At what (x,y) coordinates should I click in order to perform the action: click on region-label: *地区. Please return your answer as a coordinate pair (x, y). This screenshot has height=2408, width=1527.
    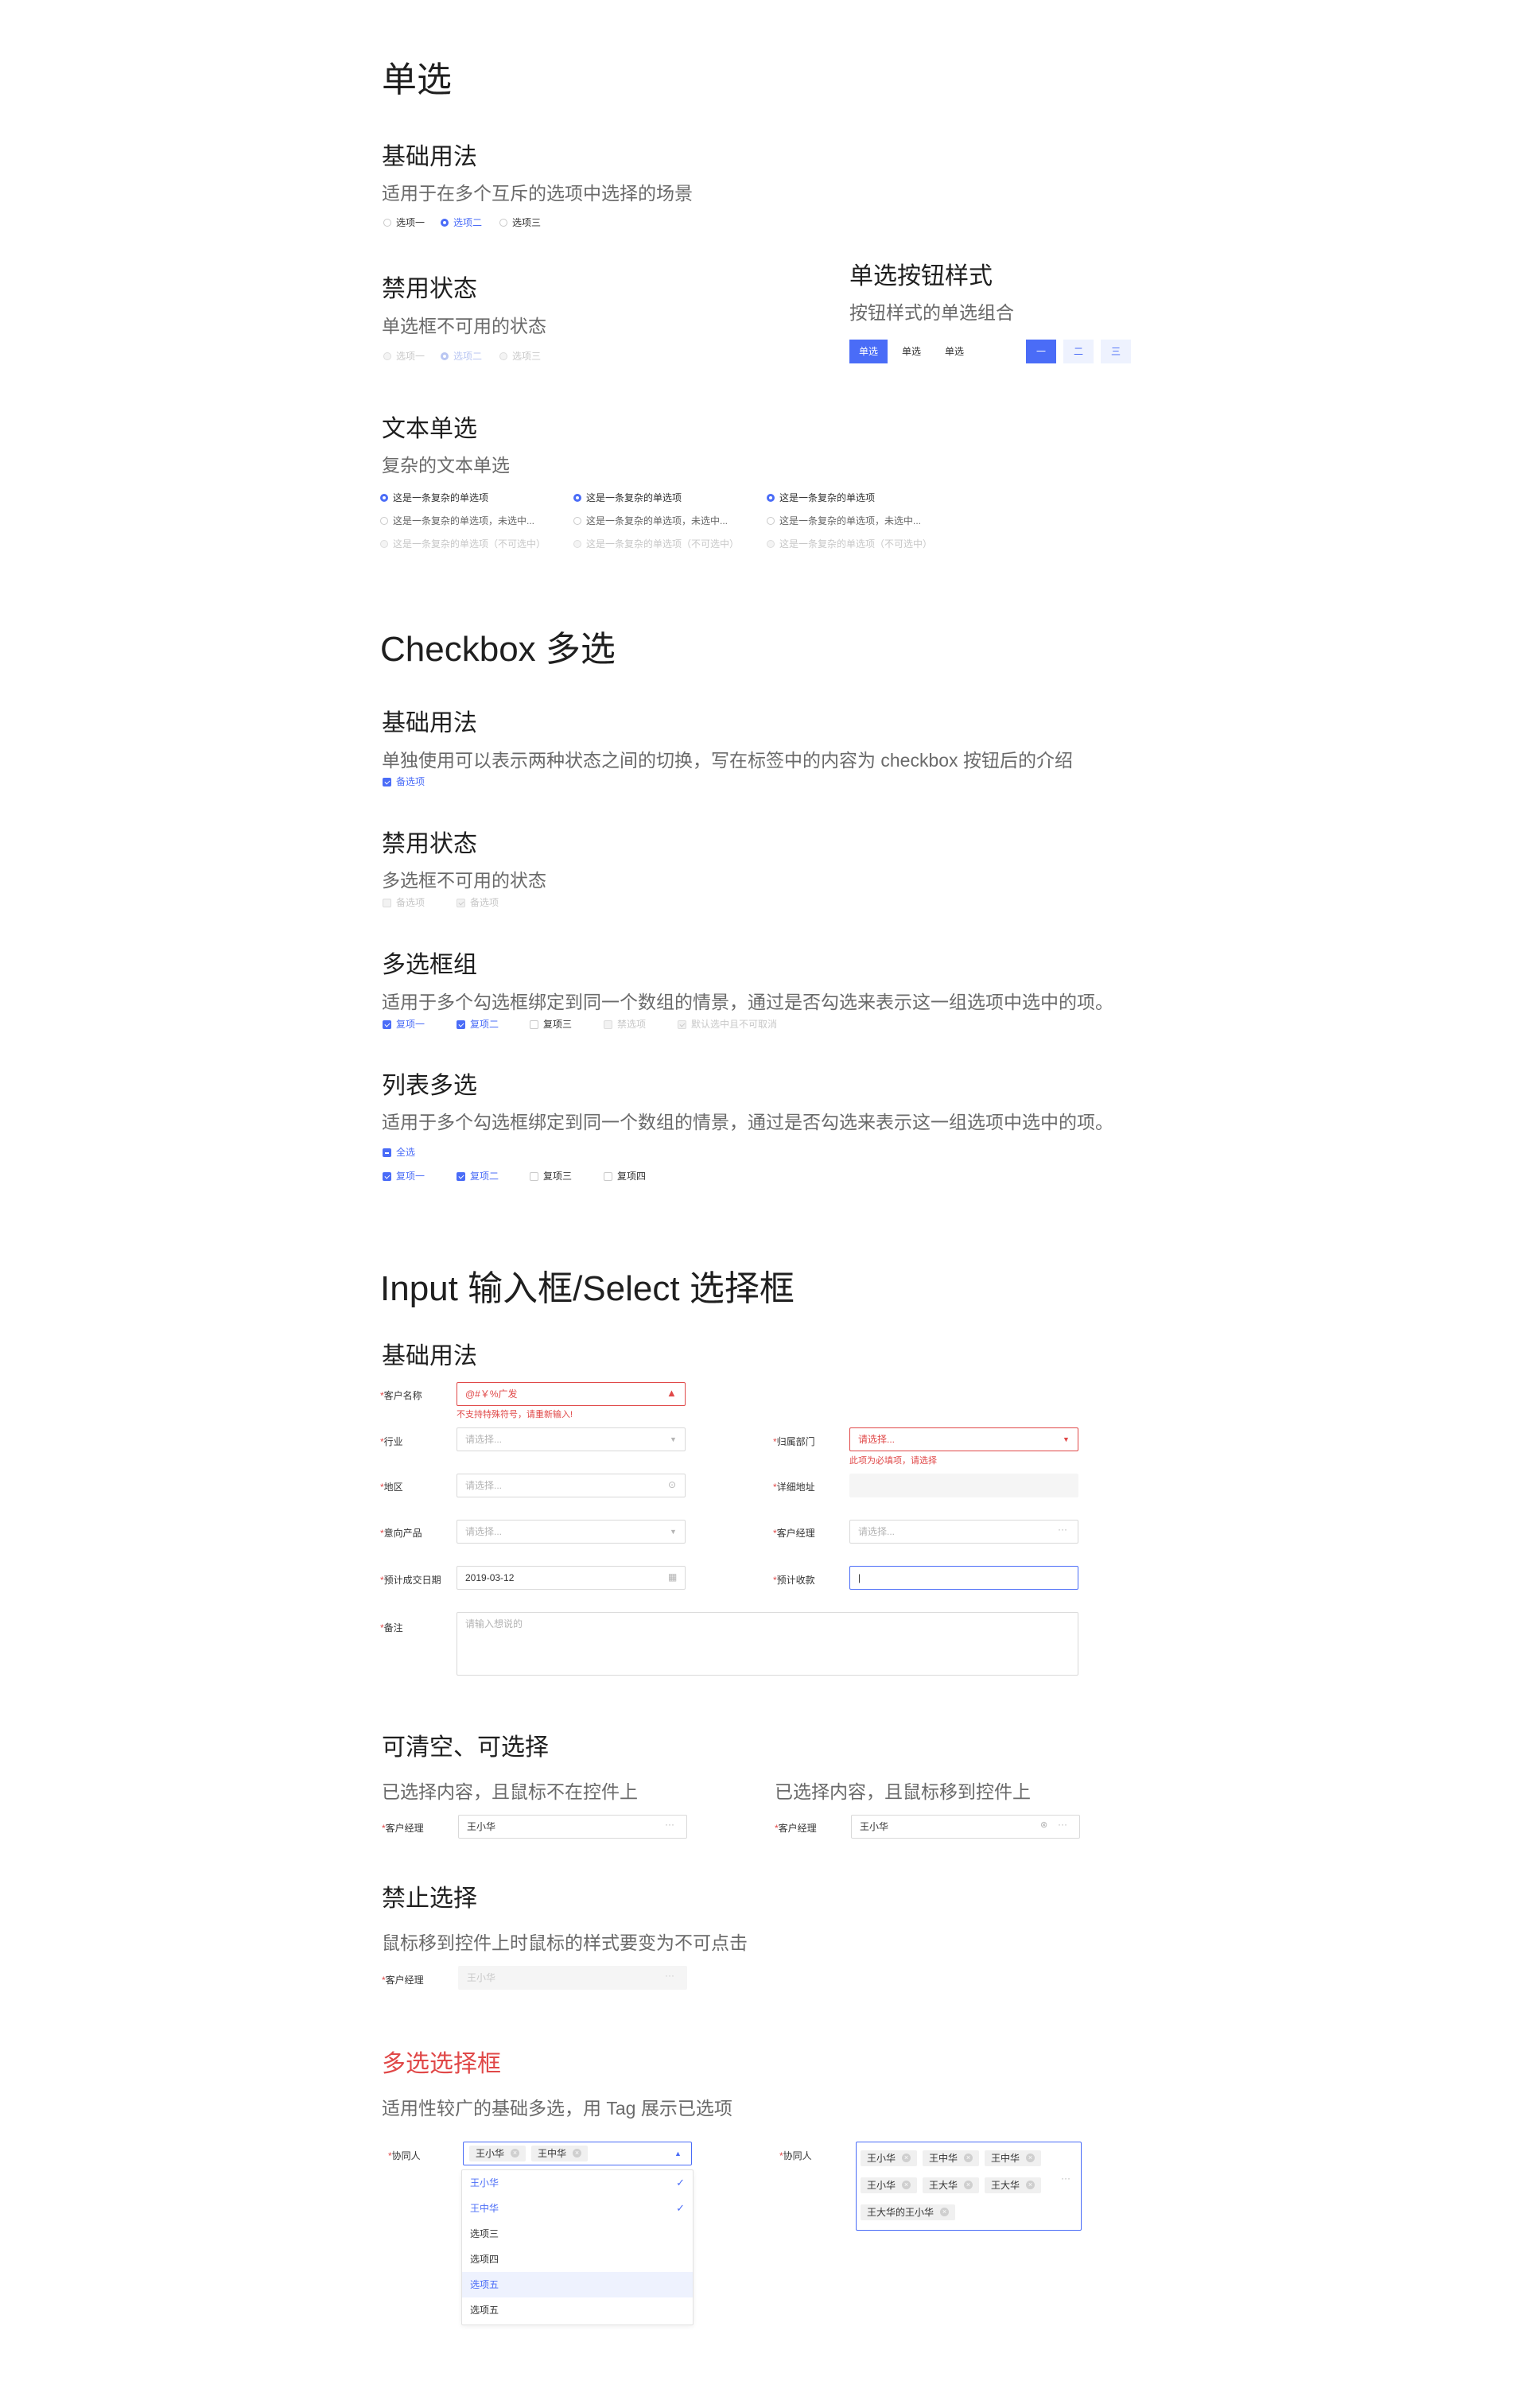
    Looking at the image, I should click on (391, 1487).